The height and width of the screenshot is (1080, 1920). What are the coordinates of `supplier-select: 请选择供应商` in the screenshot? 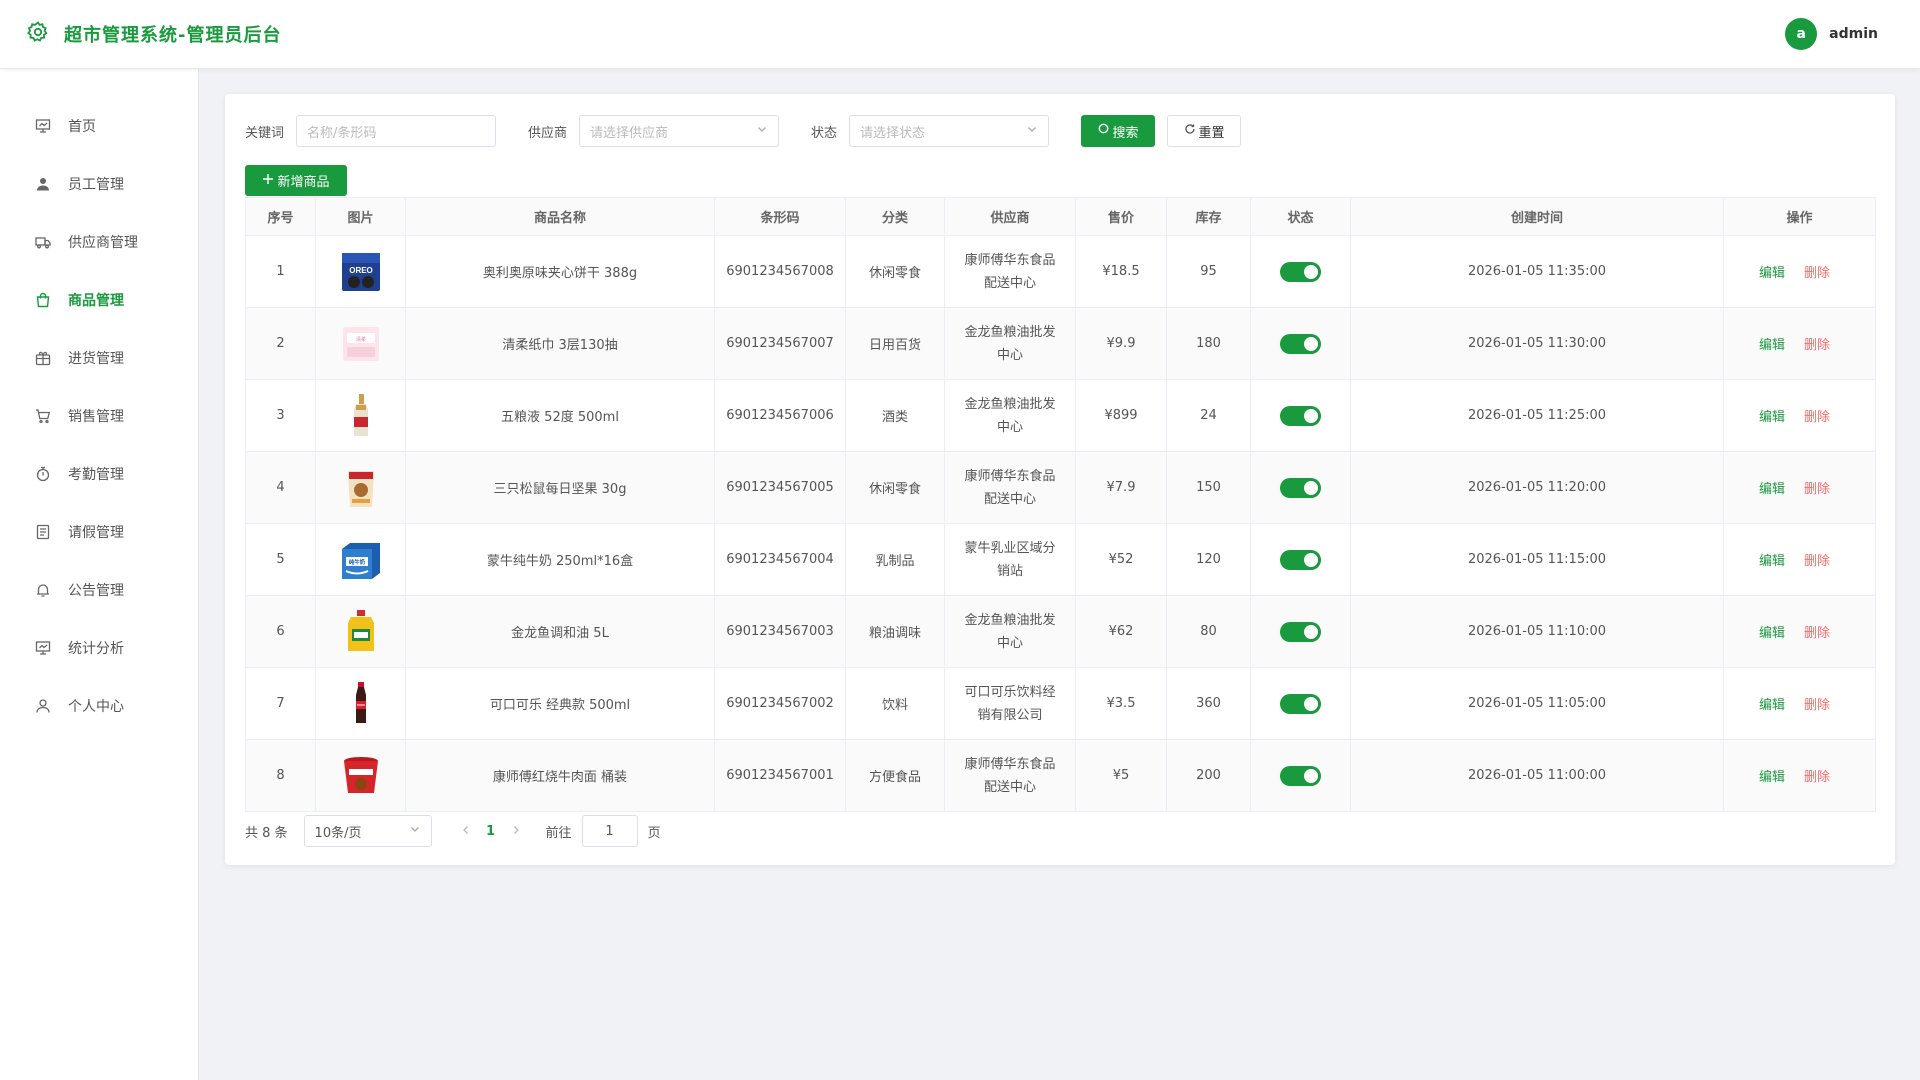 It's located at (679, 131).